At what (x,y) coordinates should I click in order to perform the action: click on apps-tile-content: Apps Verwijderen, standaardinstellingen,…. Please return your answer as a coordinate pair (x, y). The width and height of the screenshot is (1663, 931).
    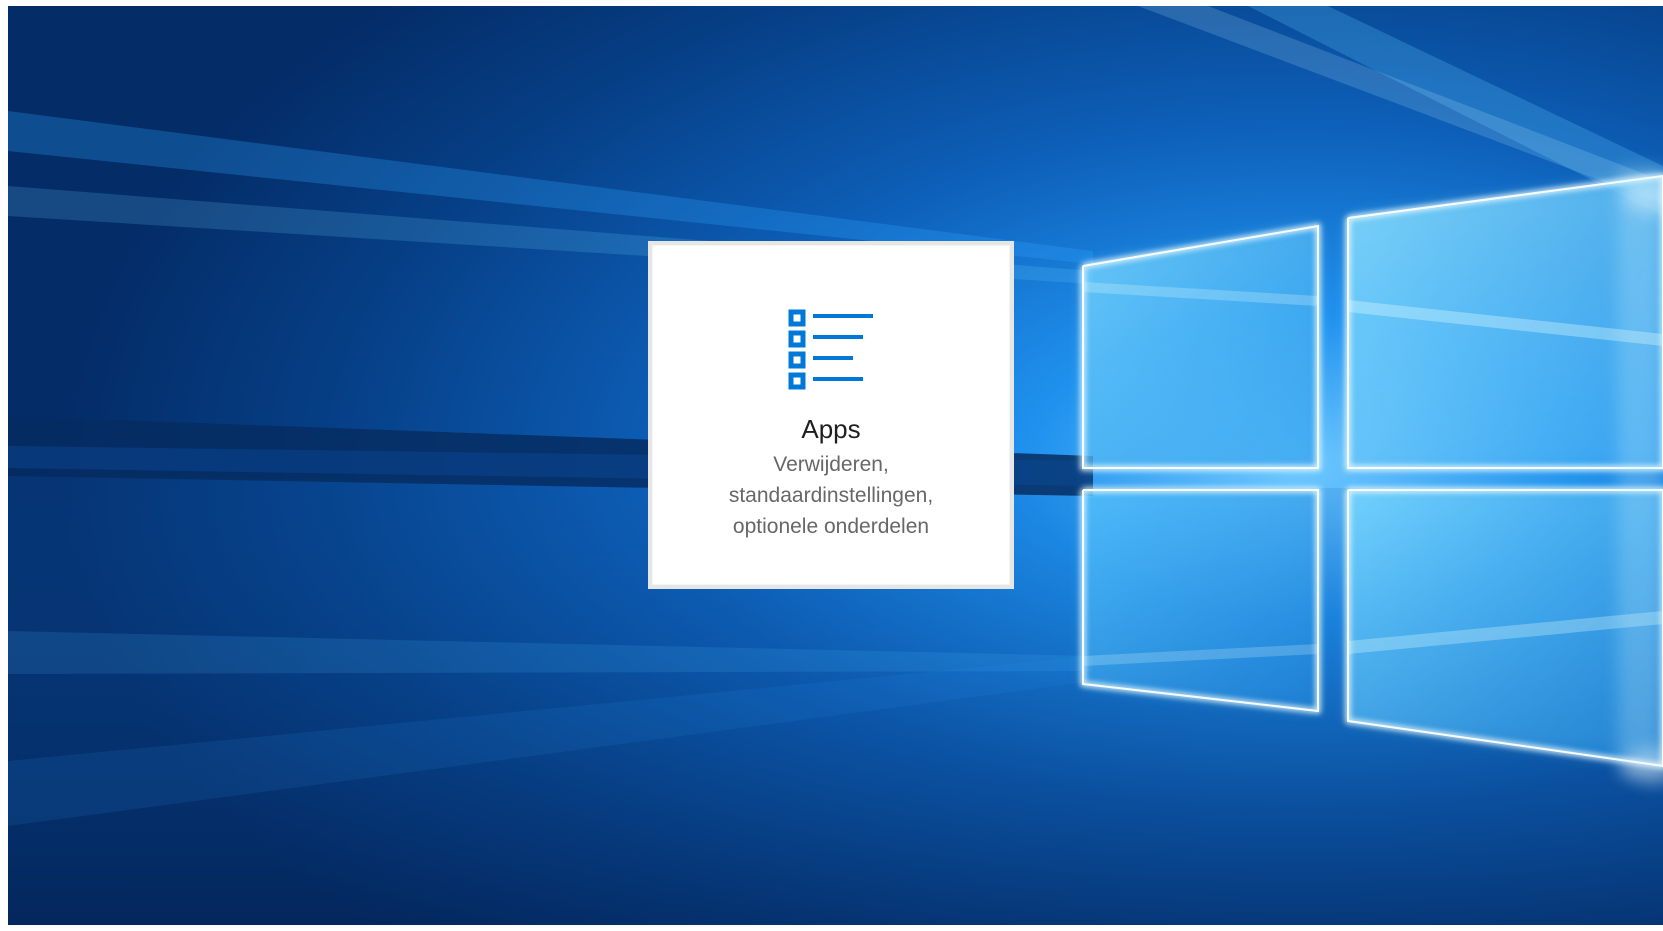
    Looking at the image, I should click on (831, 415).